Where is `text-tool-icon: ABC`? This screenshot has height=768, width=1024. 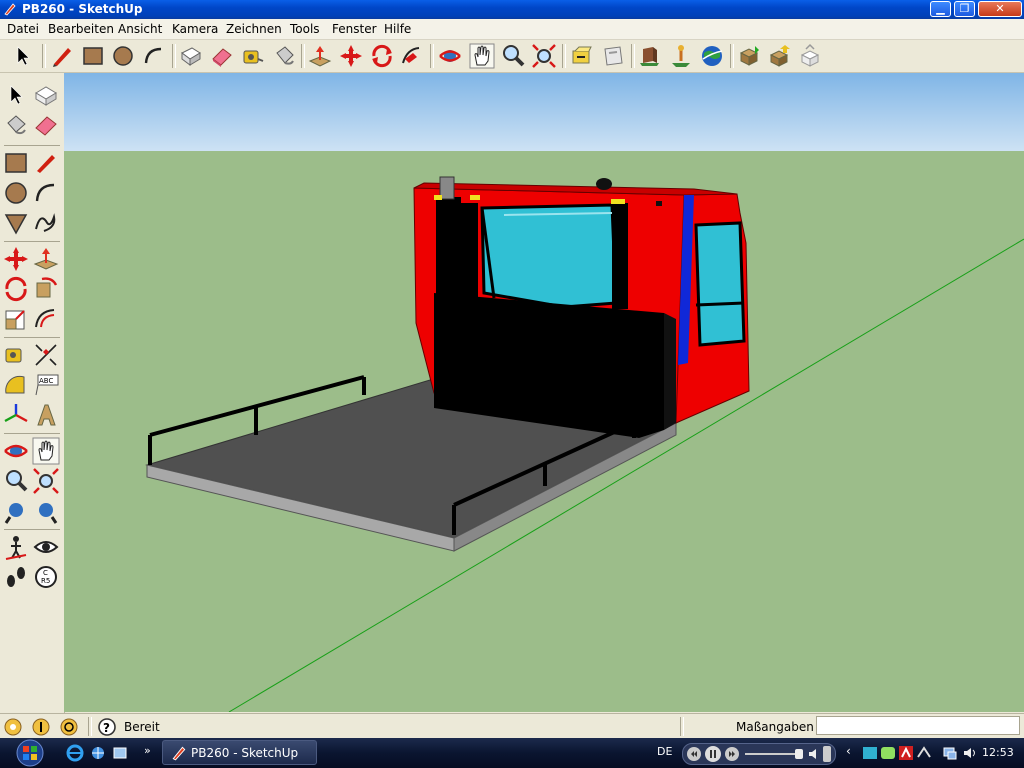 text-tool-icon: ABC is located at coordinates (46, 385).